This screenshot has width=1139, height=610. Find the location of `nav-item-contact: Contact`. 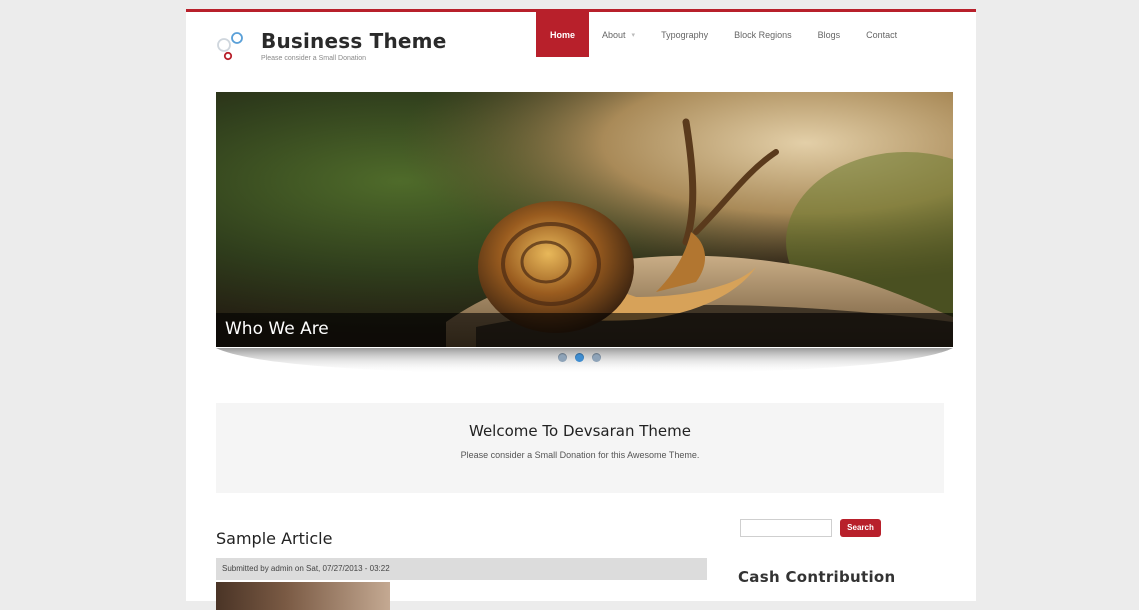

nav-item-contact: Contact is located at coordinates (881, 34).